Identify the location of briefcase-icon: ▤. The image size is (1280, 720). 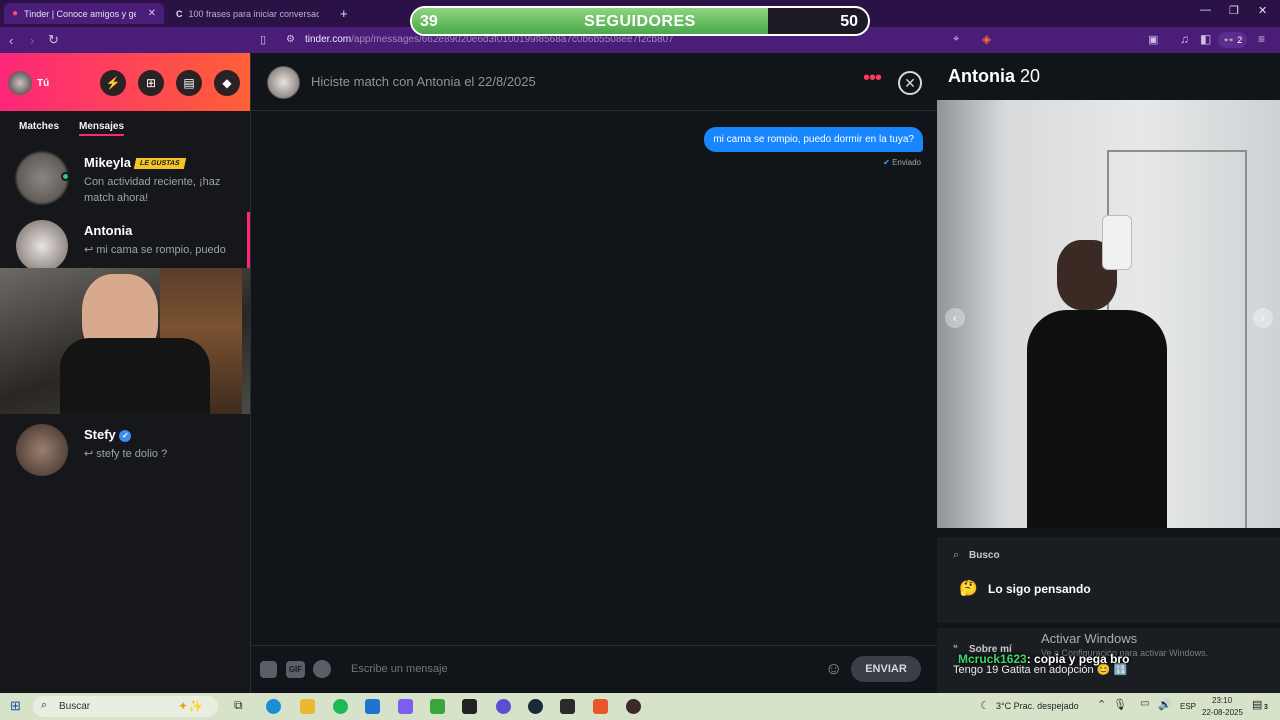
(189, 83).